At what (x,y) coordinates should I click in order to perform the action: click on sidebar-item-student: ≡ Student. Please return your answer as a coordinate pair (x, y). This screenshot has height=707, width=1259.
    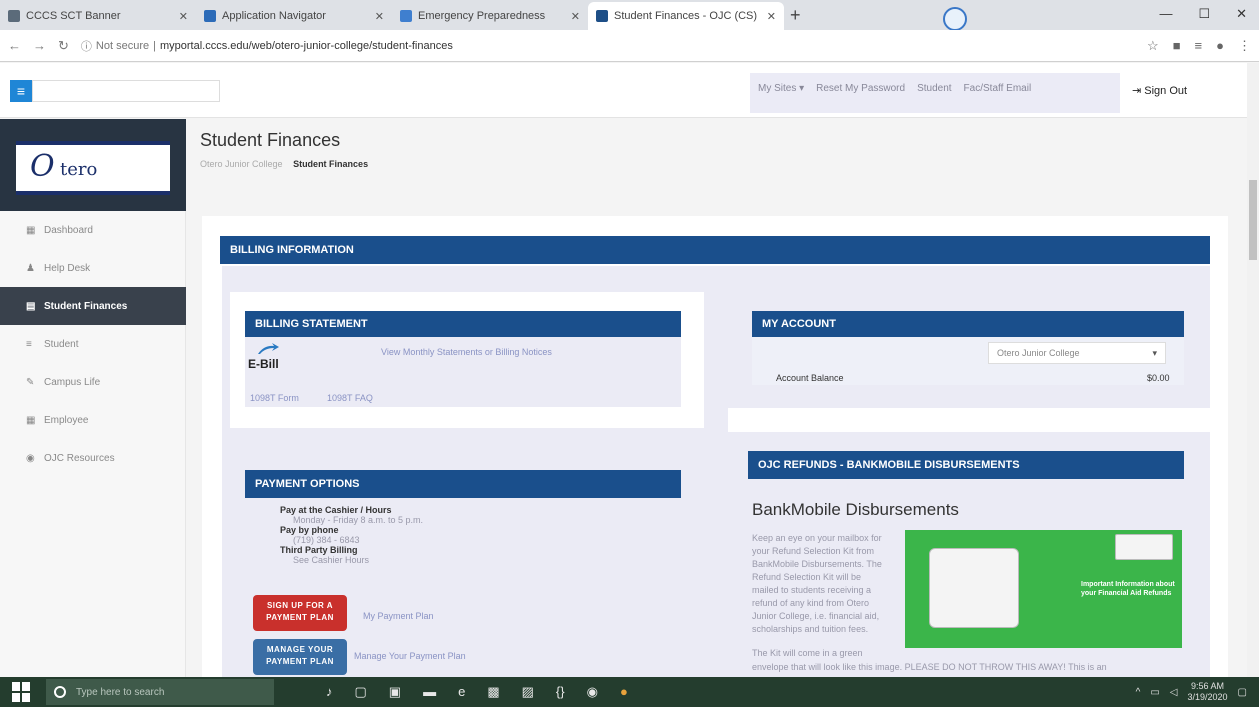
    Looking at the image, I should click on (93, 344).